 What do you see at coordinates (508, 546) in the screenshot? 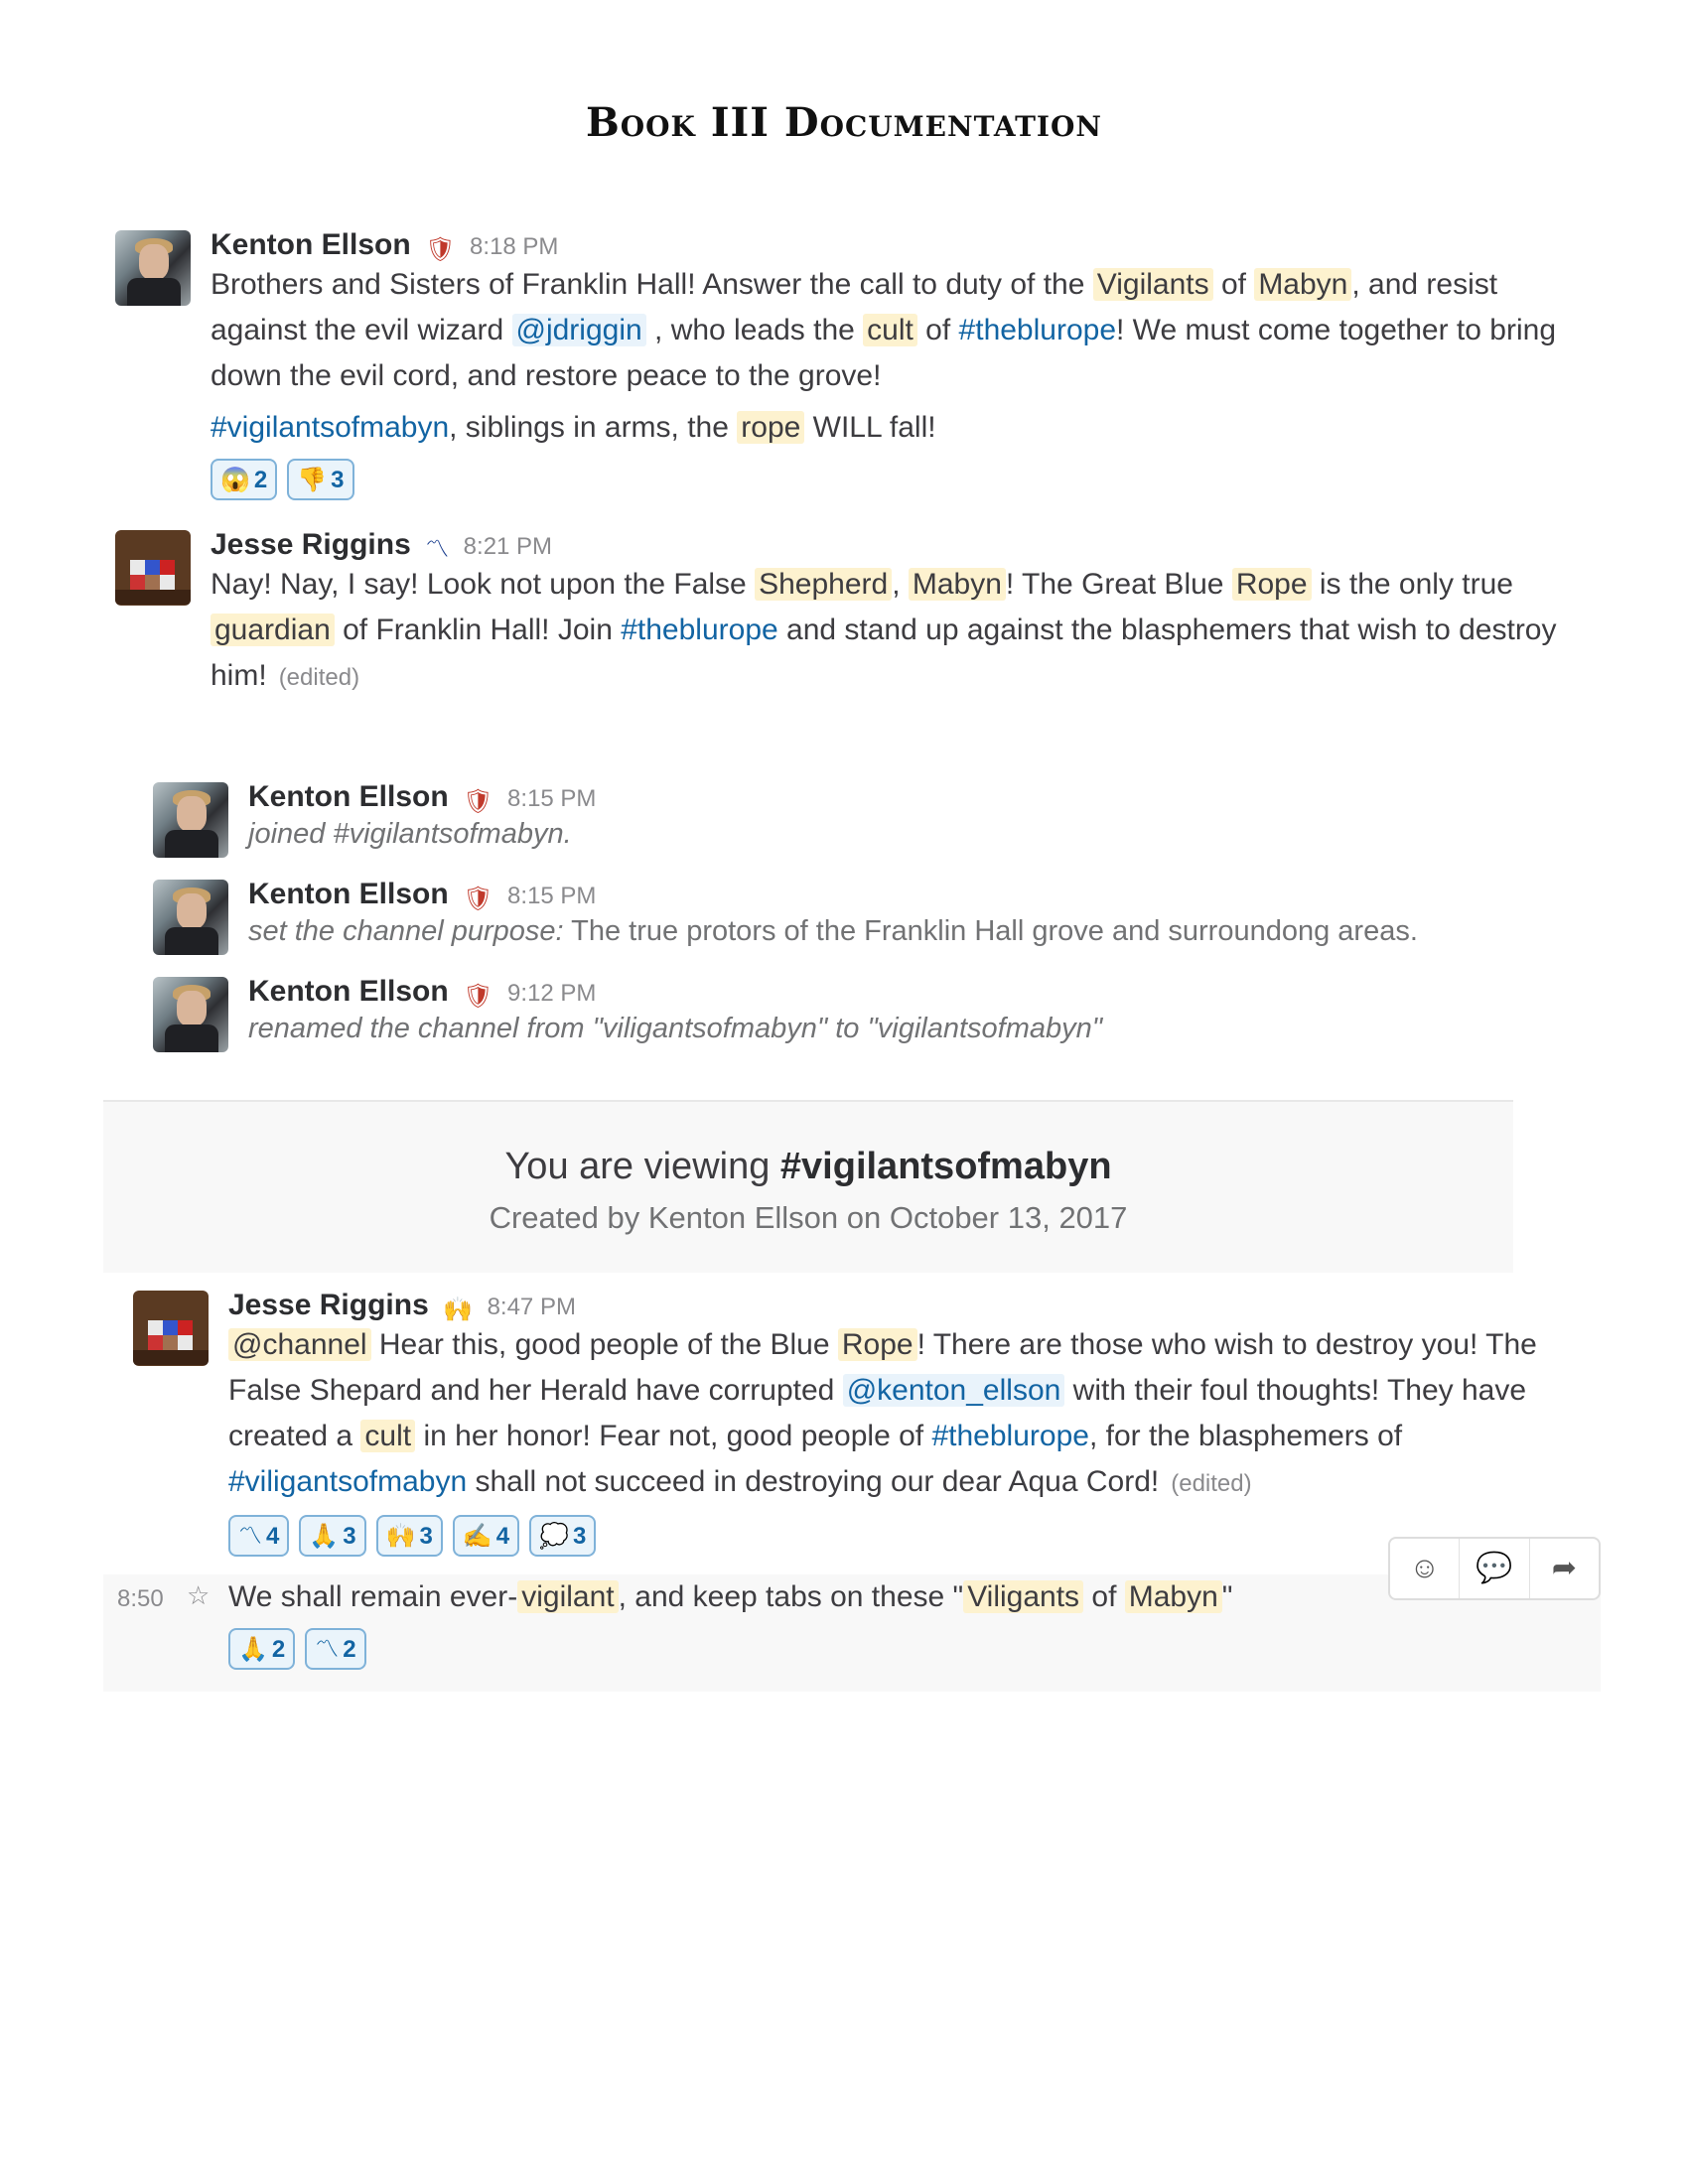
I see `timestamp: 8:21 PM` at bounding box center [508, 546].